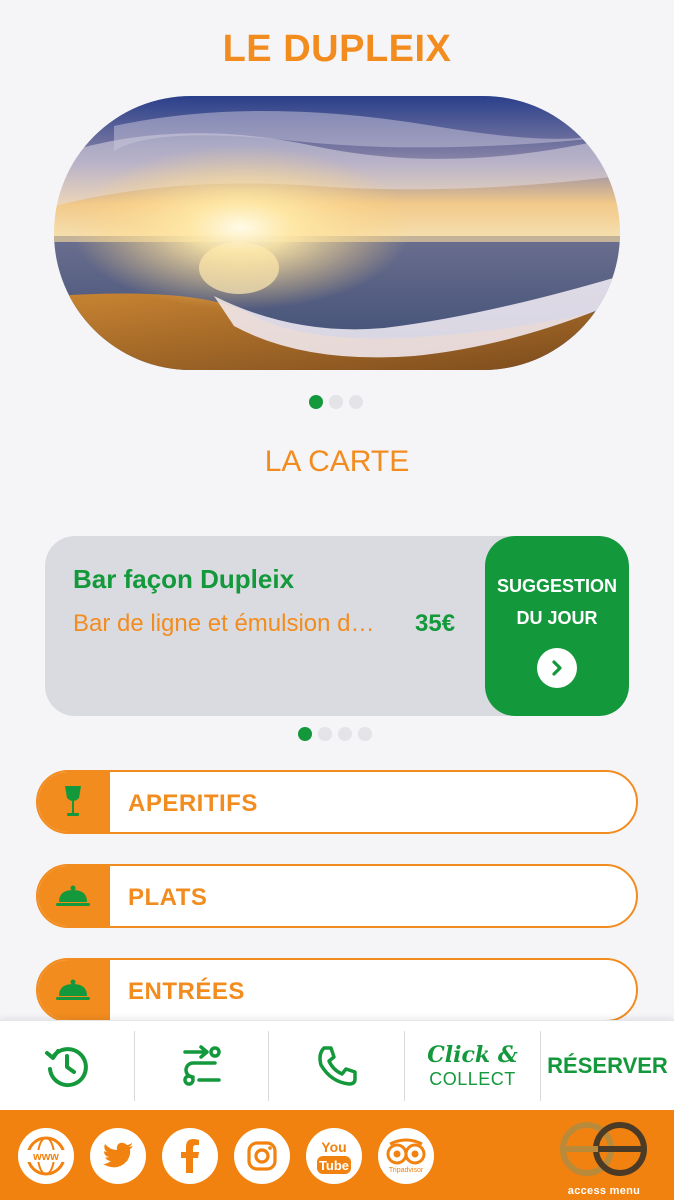 The width and height of the screenshot is (674, 1200). Describe the element at coordinates (186, 991) in the screenshot. I see `category-label: ENTRÉES` at that location.